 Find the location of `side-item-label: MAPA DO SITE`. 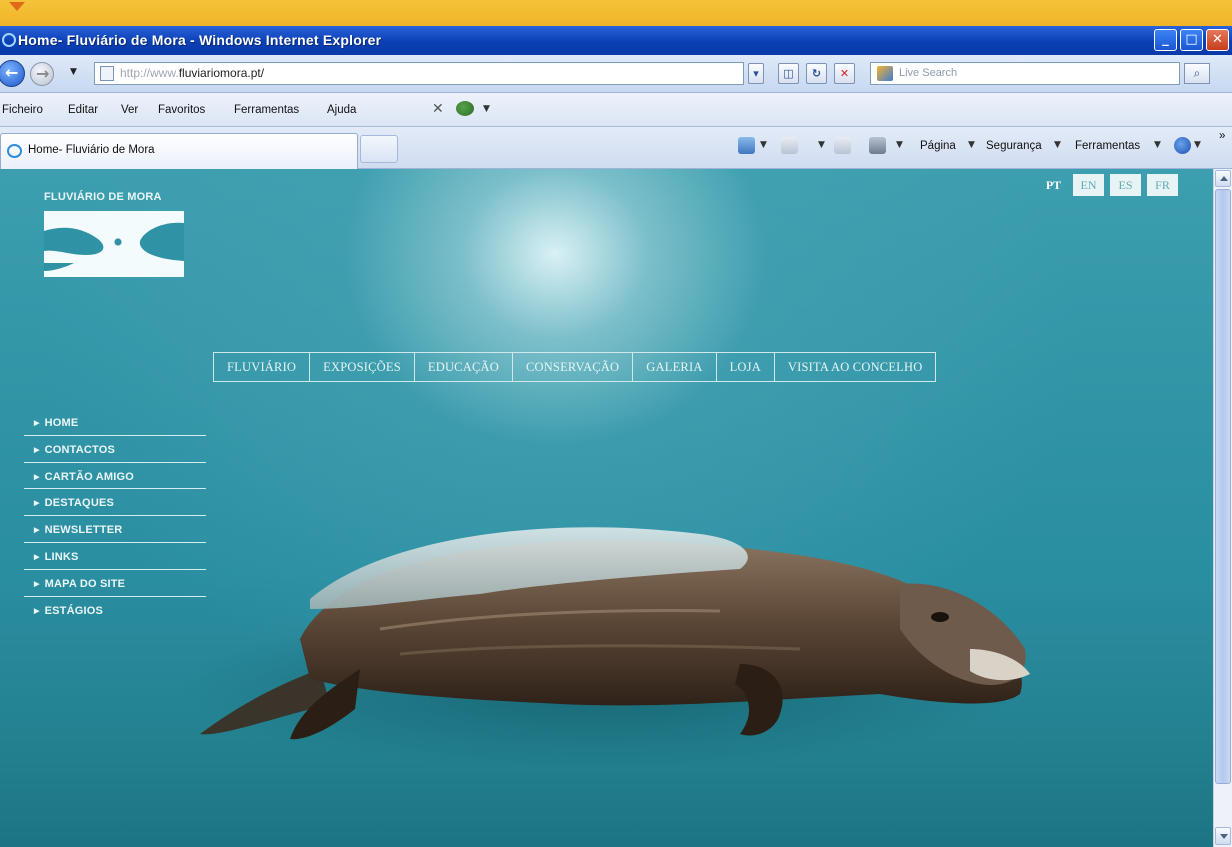

side-item-label: MAPA DO SITE is located at coordinates (85, 583).